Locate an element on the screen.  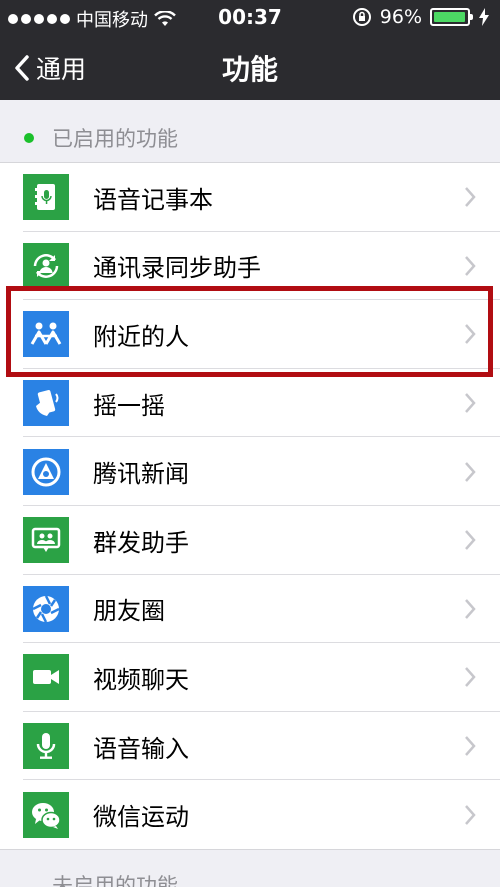
feature-row-moments: 朋友圈 is located at coordinates (250, 609).